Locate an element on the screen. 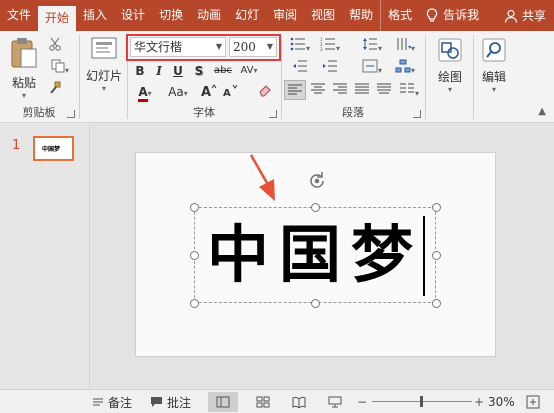  comment-icon is located at coordinates (156, 402).